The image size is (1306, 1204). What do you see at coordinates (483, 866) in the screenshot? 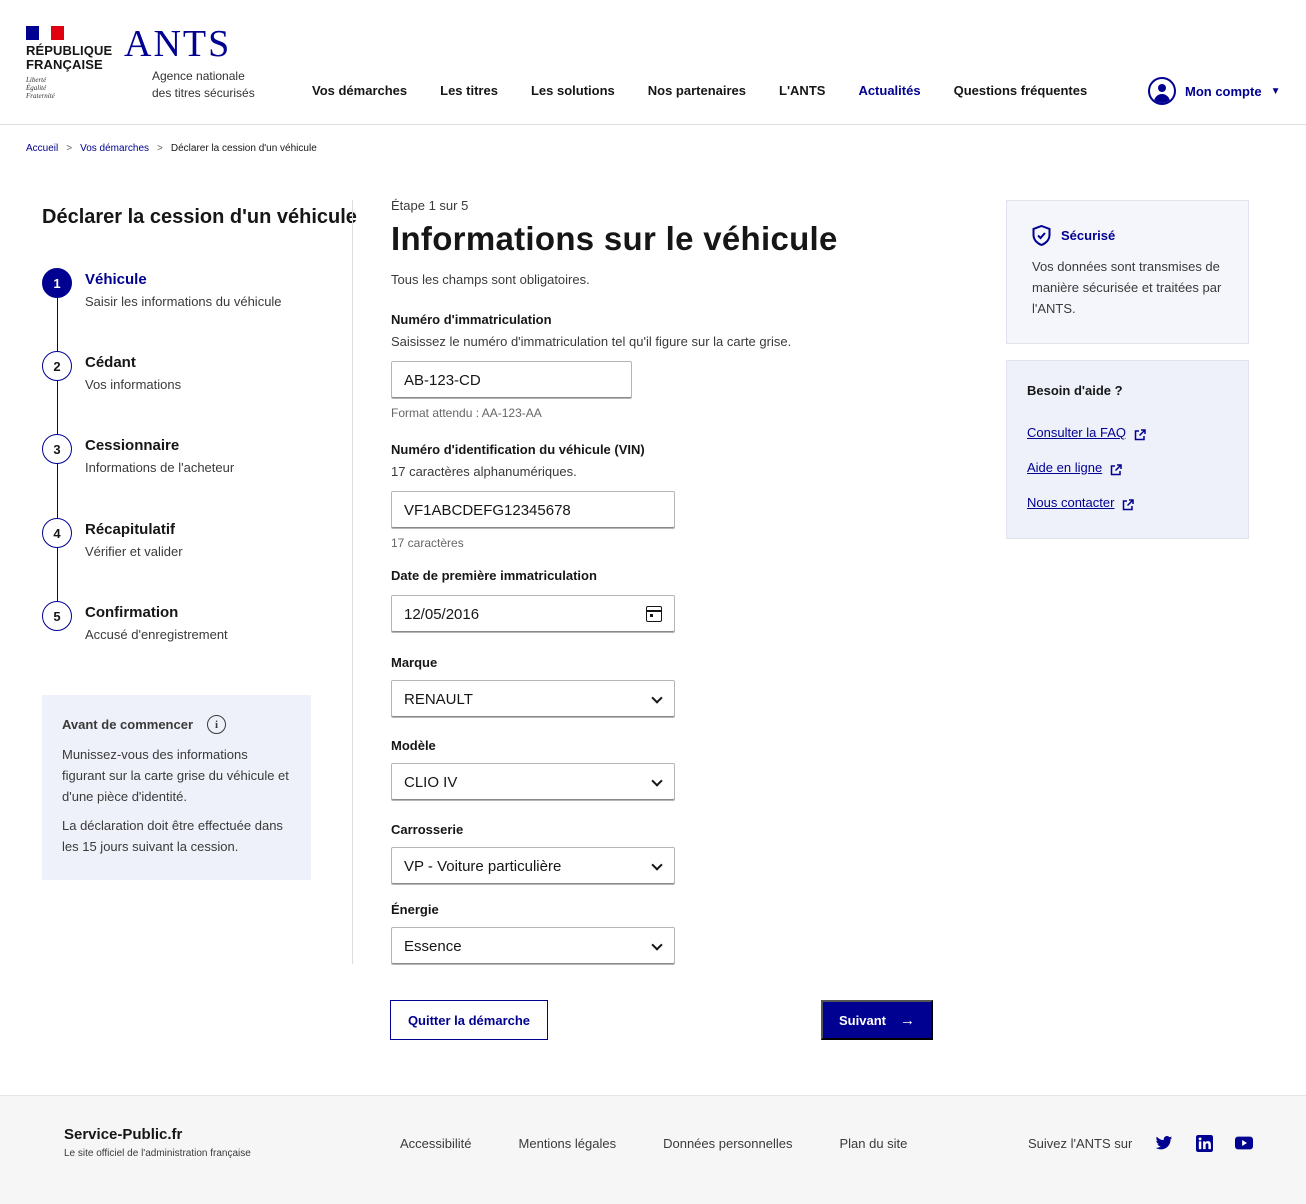
I see `select-value: VP - Voiture particulière` at bounding box center [483, 866].